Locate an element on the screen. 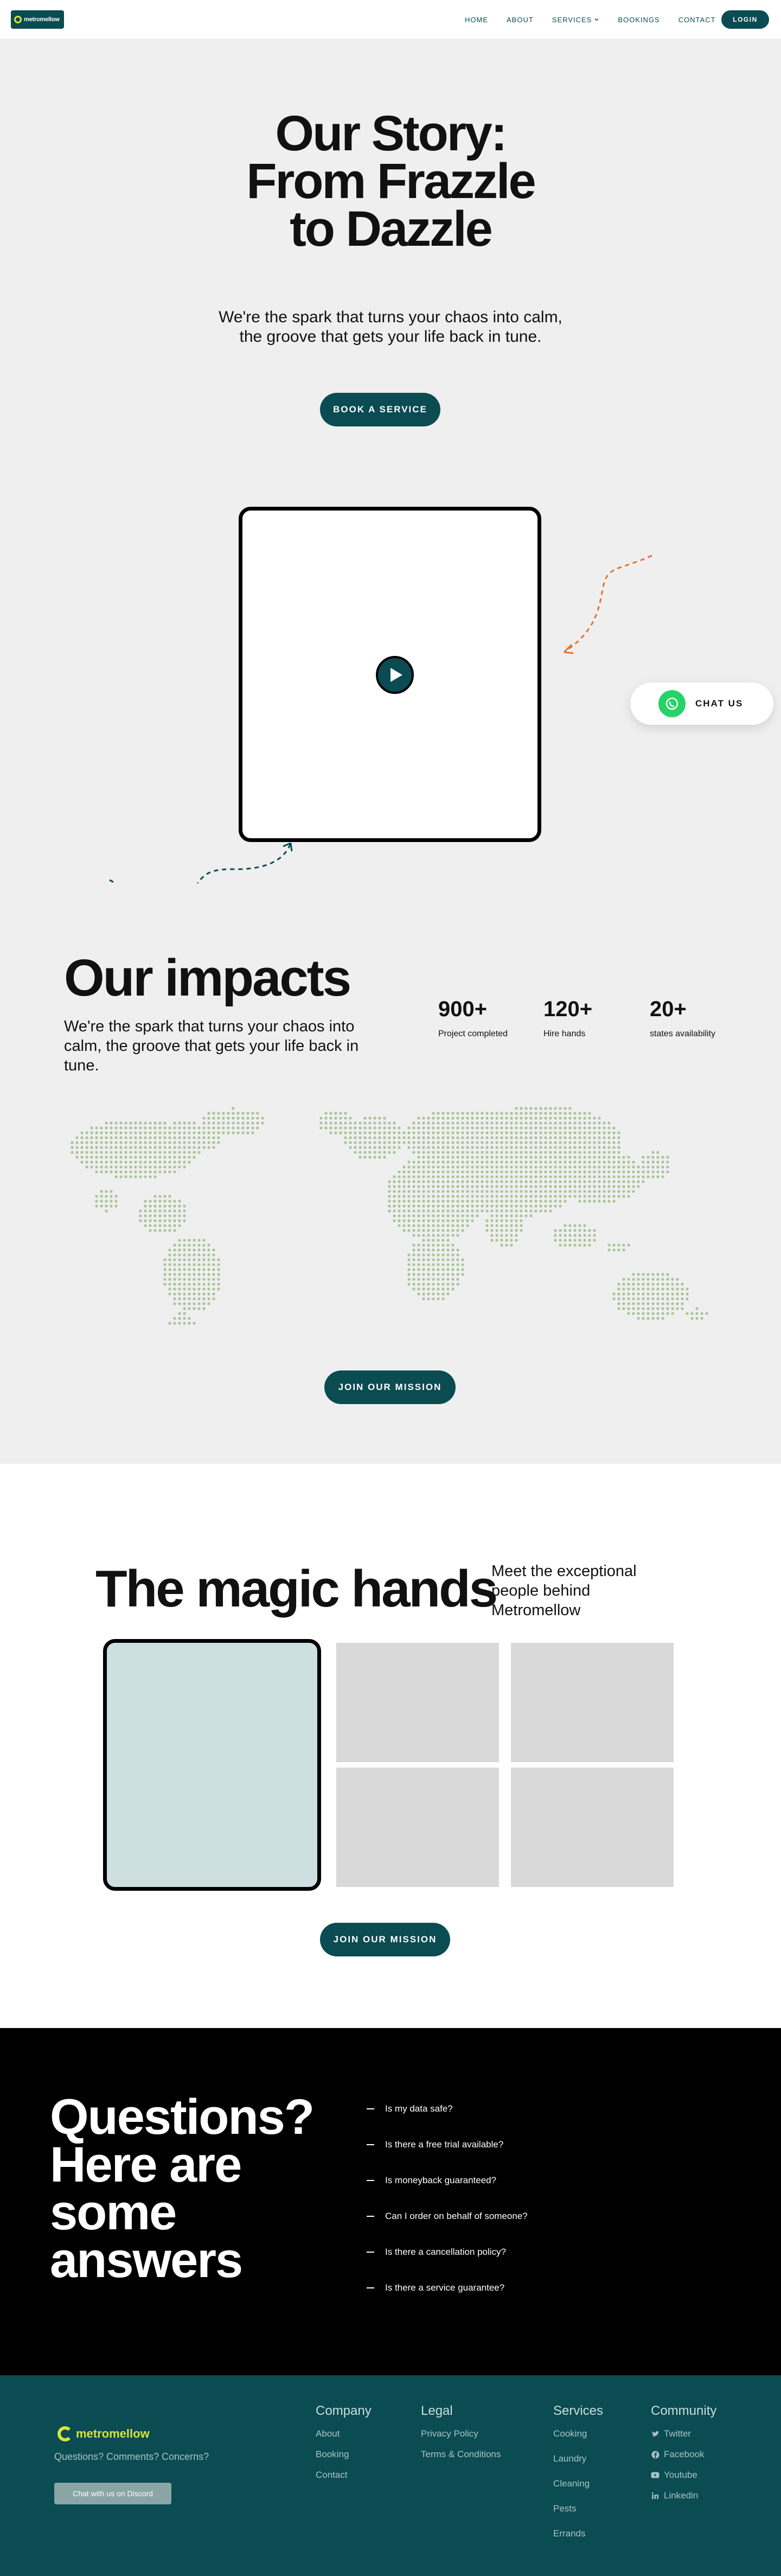 The height and width of the screenshot is (2576, 781). nav-services: SERVICES is located at coordinates (576, 20).